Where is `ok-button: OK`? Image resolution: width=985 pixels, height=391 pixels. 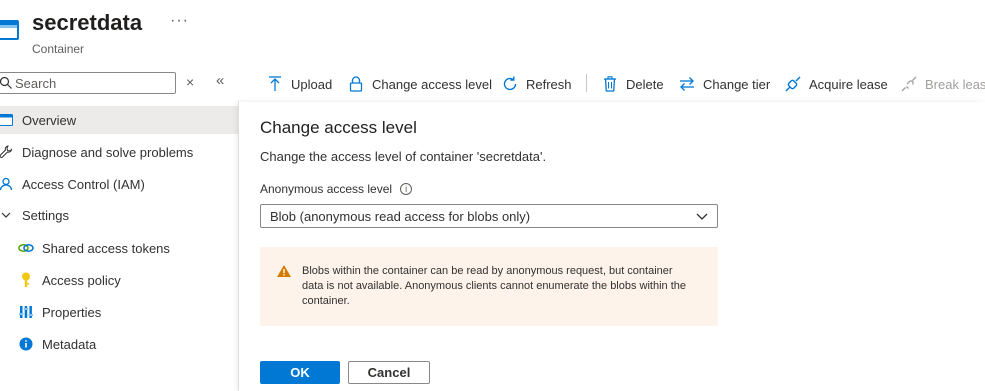
ok-button: OK is located at coordinates (300, 372).